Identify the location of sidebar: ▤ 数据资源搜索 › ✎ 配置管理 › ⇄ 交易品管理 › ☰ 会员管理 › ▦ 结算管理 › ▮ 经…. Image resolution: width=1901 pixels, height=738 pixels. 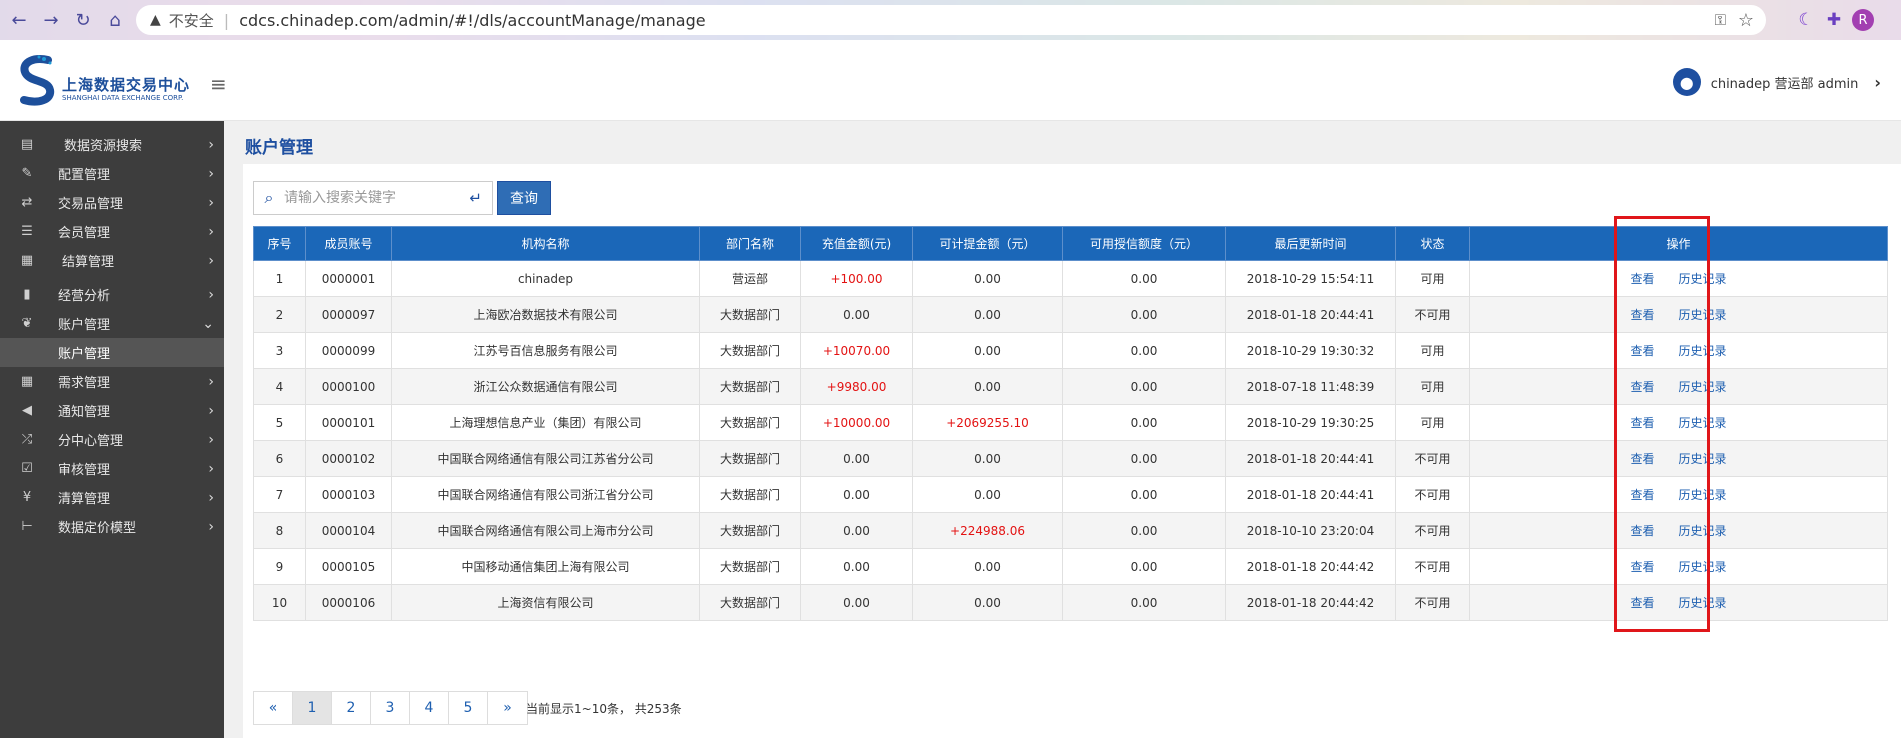
(112, 429).